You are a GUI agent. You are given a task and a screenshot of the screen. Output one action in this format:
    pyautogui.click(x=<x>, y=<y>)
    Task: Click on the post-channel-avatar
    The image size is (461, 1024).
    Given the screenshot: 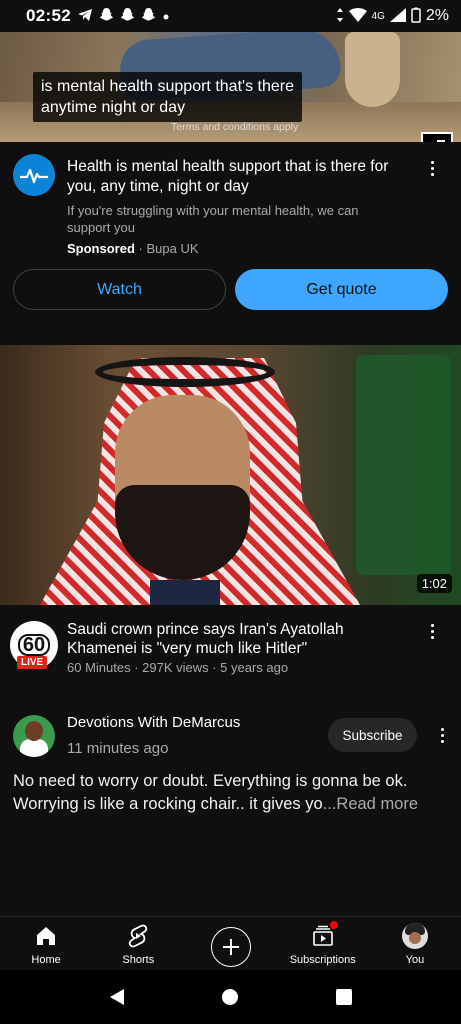 What is the action you would take?
    pyautogui.click(x=34, y=736)
    